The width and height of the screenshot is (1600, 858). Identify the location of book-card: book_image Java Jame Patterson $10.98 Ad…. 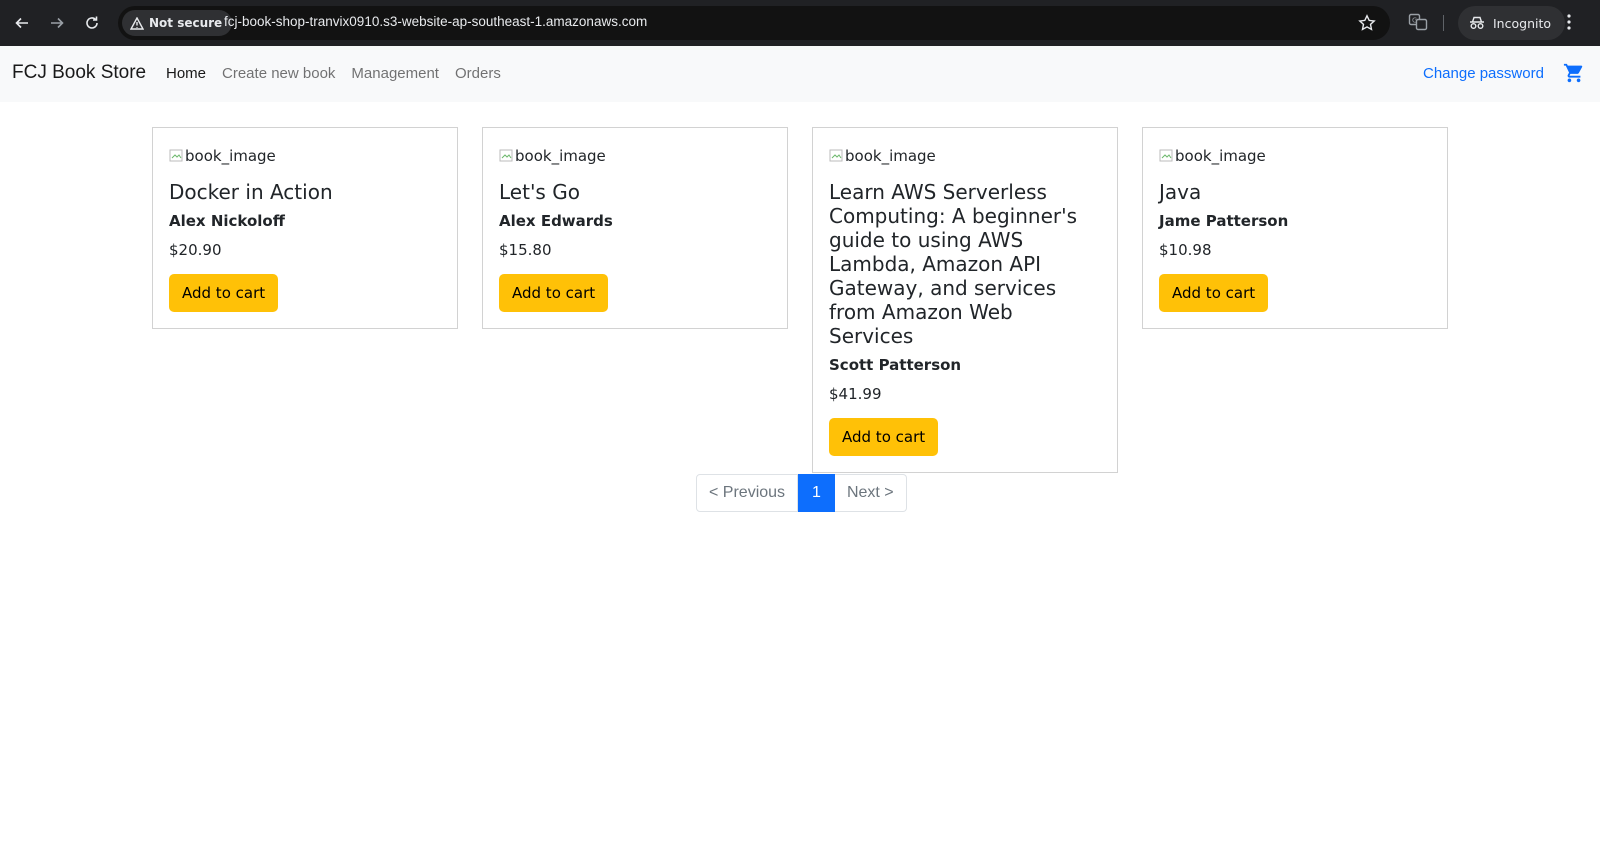
(1295, 228).